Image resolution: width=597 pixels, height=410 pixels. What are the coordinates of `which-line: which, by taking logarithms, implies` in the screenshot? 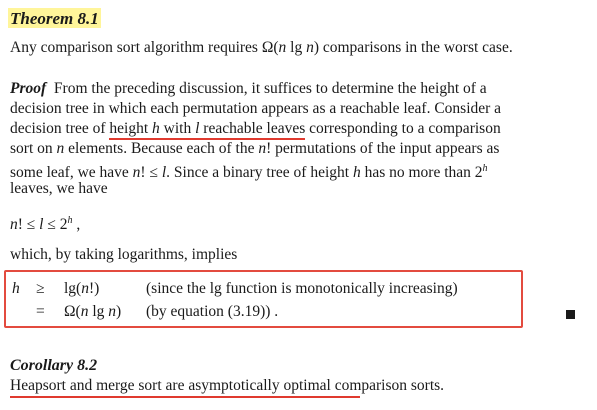 It's located at (123, 255).